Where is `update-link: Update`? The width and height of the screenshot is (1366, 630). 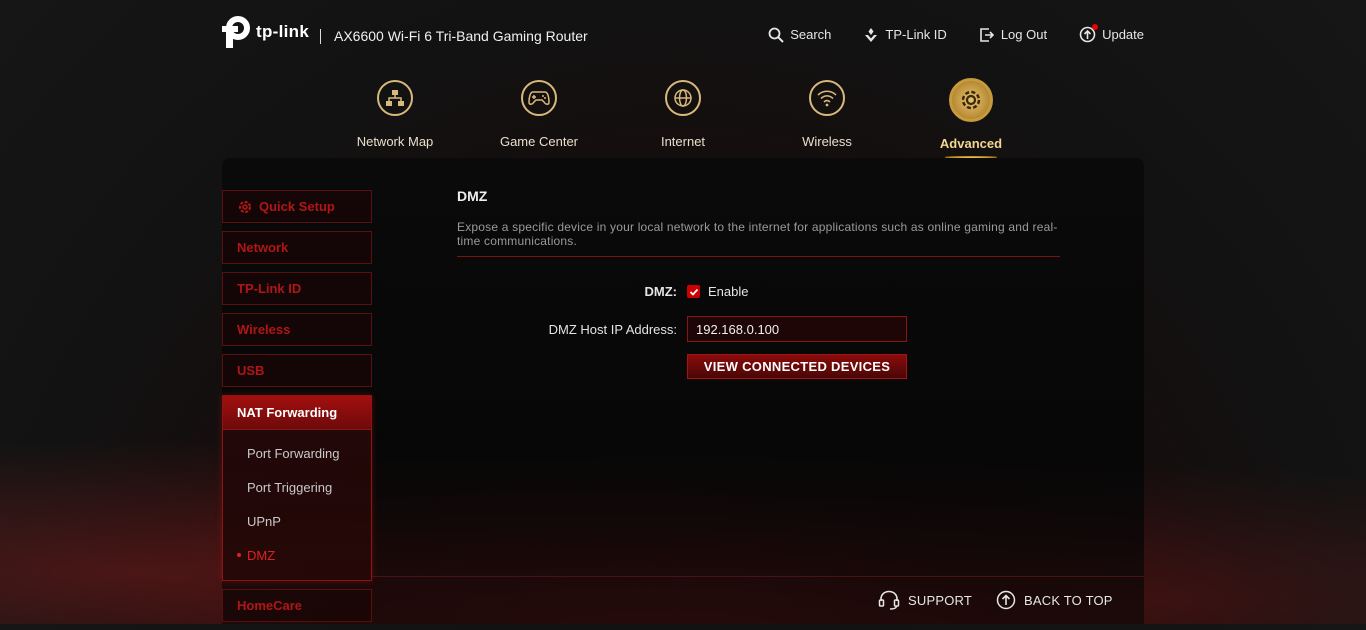
update-link: Update is located at coordinates (1111, 33).